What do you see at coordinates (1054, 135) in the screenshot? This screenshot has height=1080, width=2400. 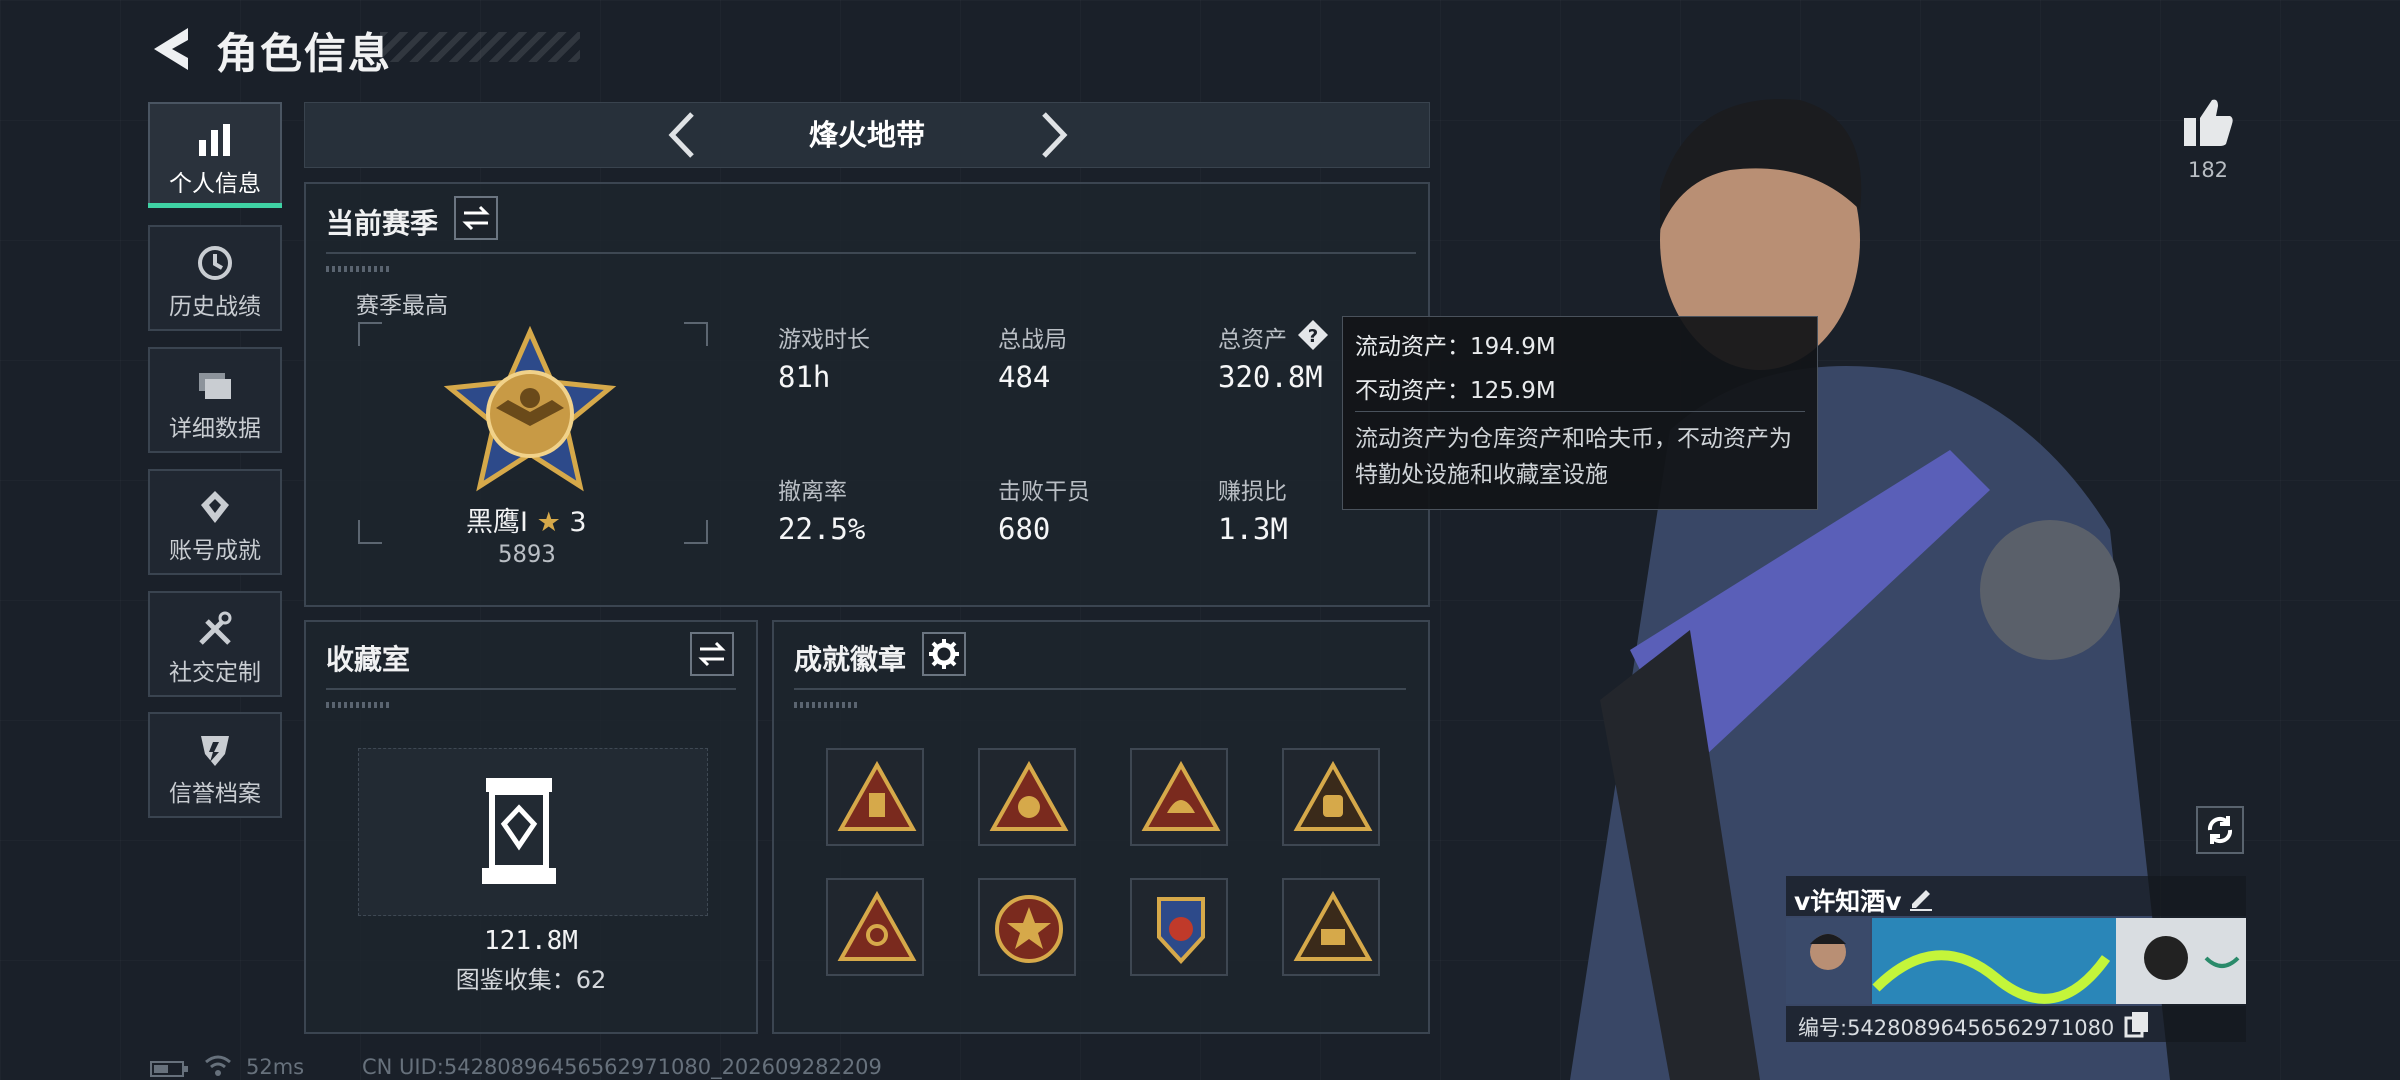 I see `chevron-right-icon` at bounding box center [1054, 135].